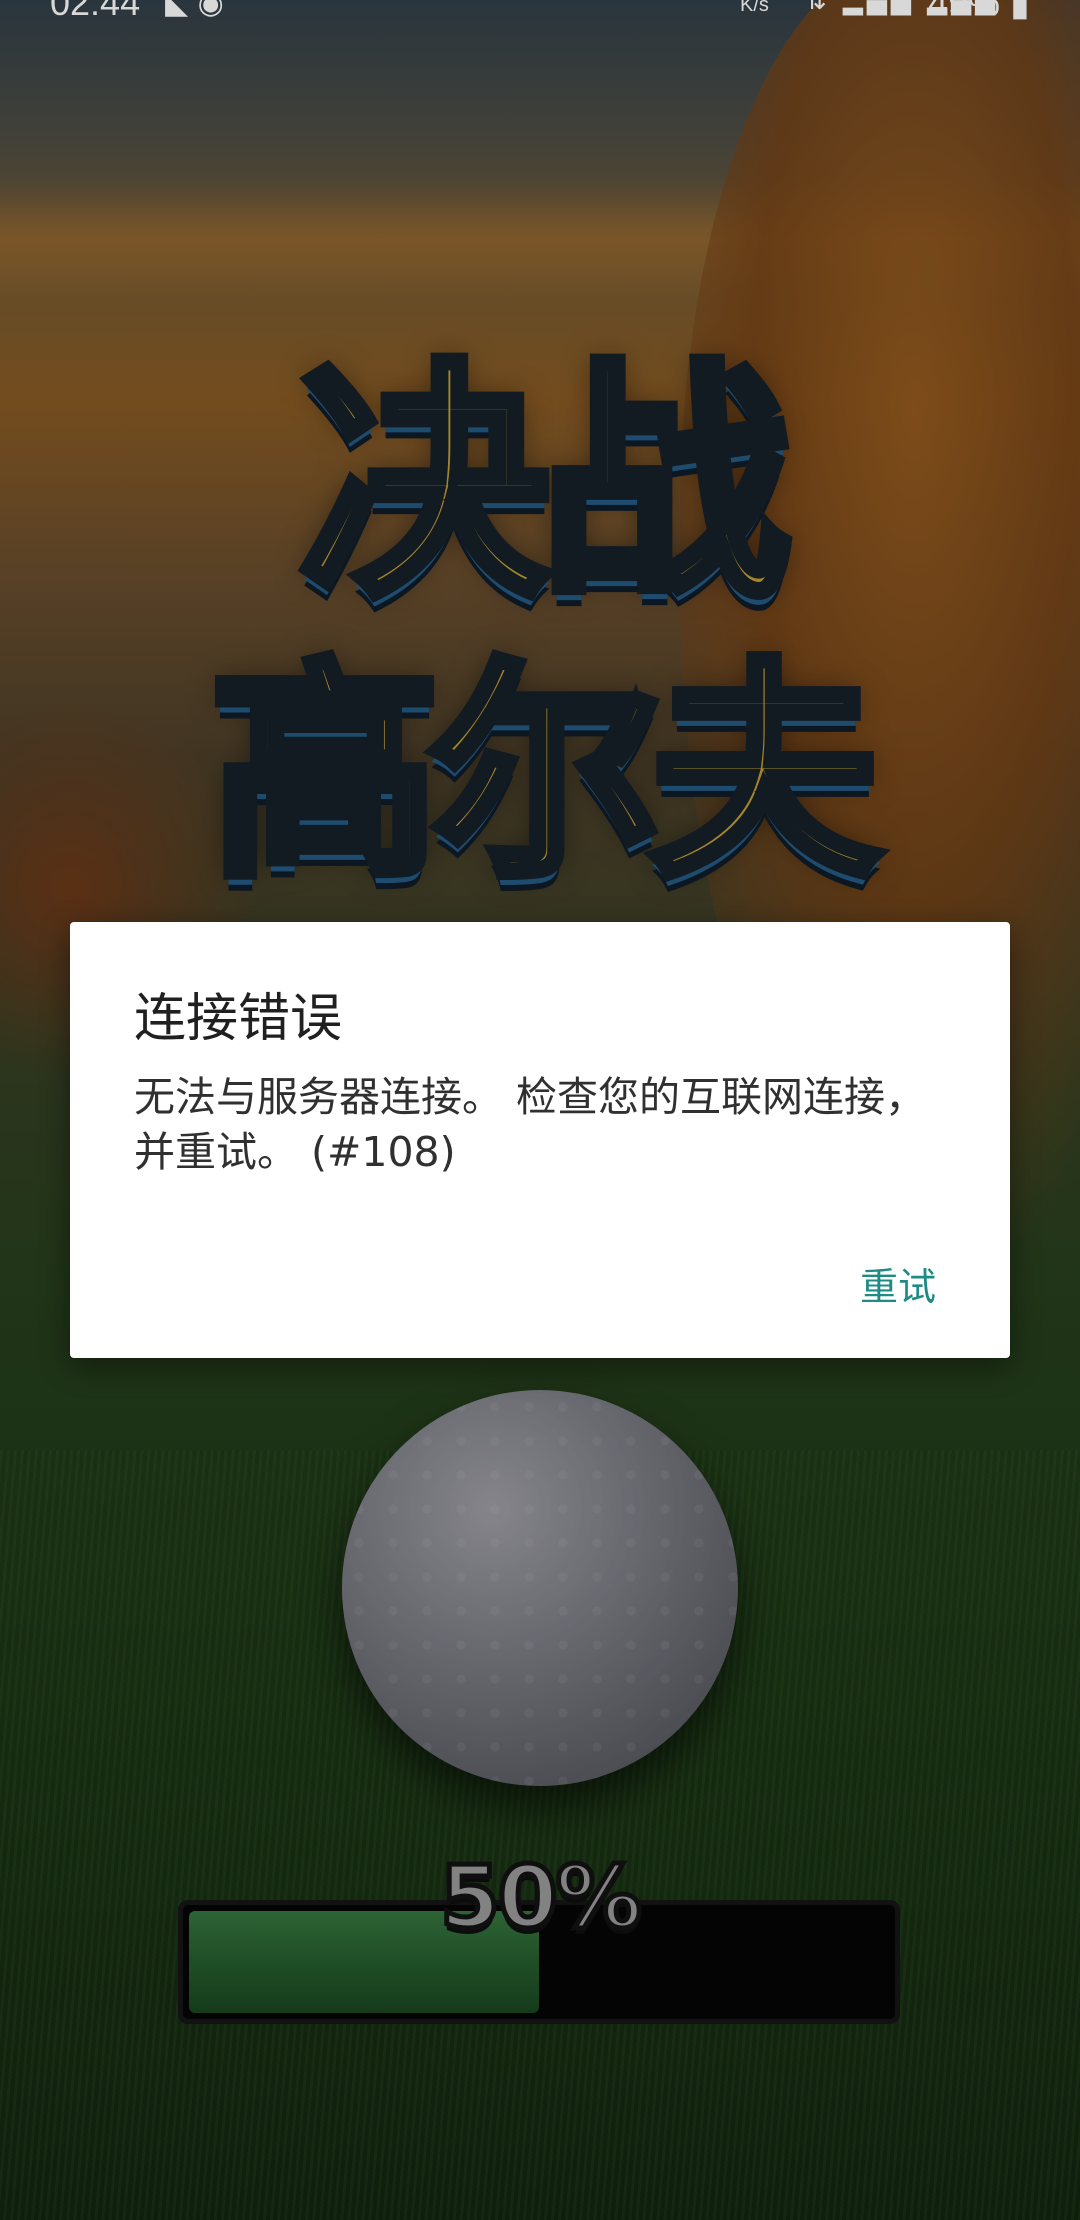 The image size is (1080, 2220). What do you see at coordinates (898, 1283) in the screenshot?
I see `retry-button: 重试` at bounding box center [898, 1283].